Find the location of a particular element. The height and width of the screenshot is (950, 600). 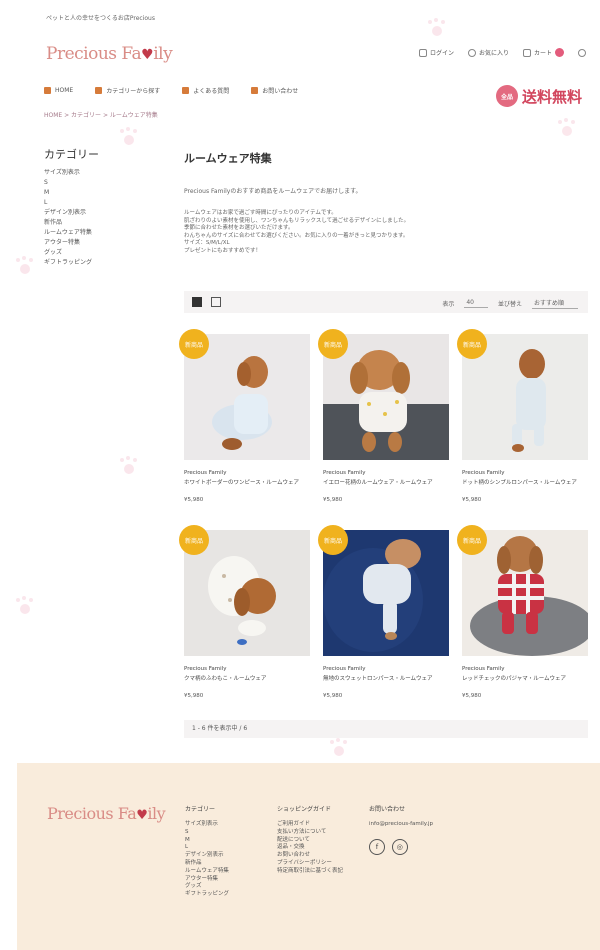

intro-text: Precious Familyのおすすめ商品をルームウェアでお届けします。 is located at coordinates (273, 191).